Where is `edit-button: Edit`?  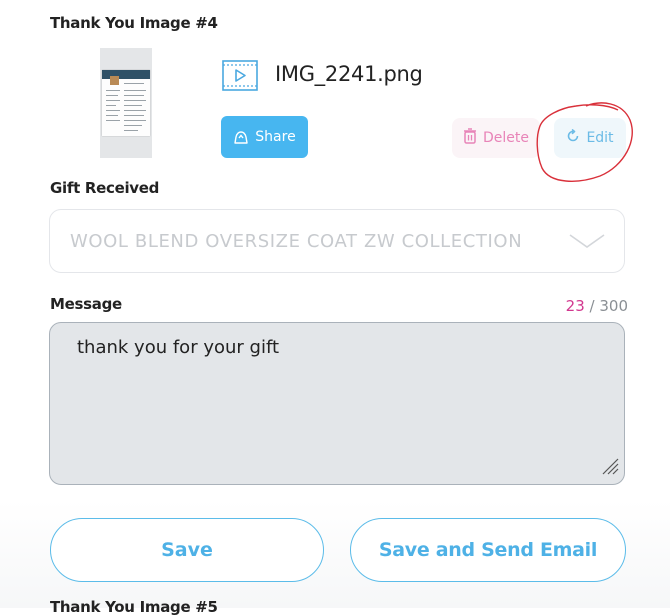 edit-button: Edit is located at coordinates (590, 138).